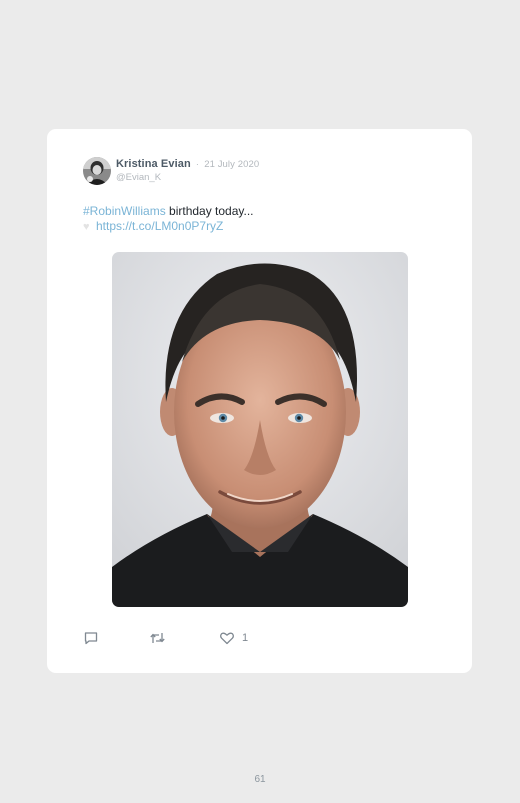 The image size is (520, 803). Describe the element at coordinates (86, 227) in the screenshot. I see `white-heart-icon: ♥` at that location.